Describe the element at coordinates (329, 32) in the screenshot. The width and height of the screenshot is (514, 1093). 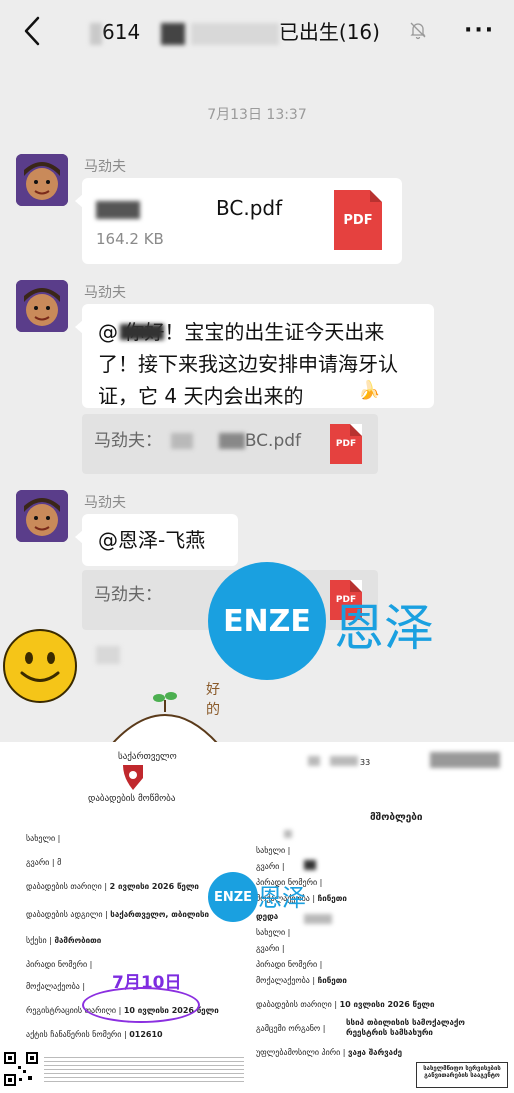
I see `title-suffix: 已出生(16)` at that location.